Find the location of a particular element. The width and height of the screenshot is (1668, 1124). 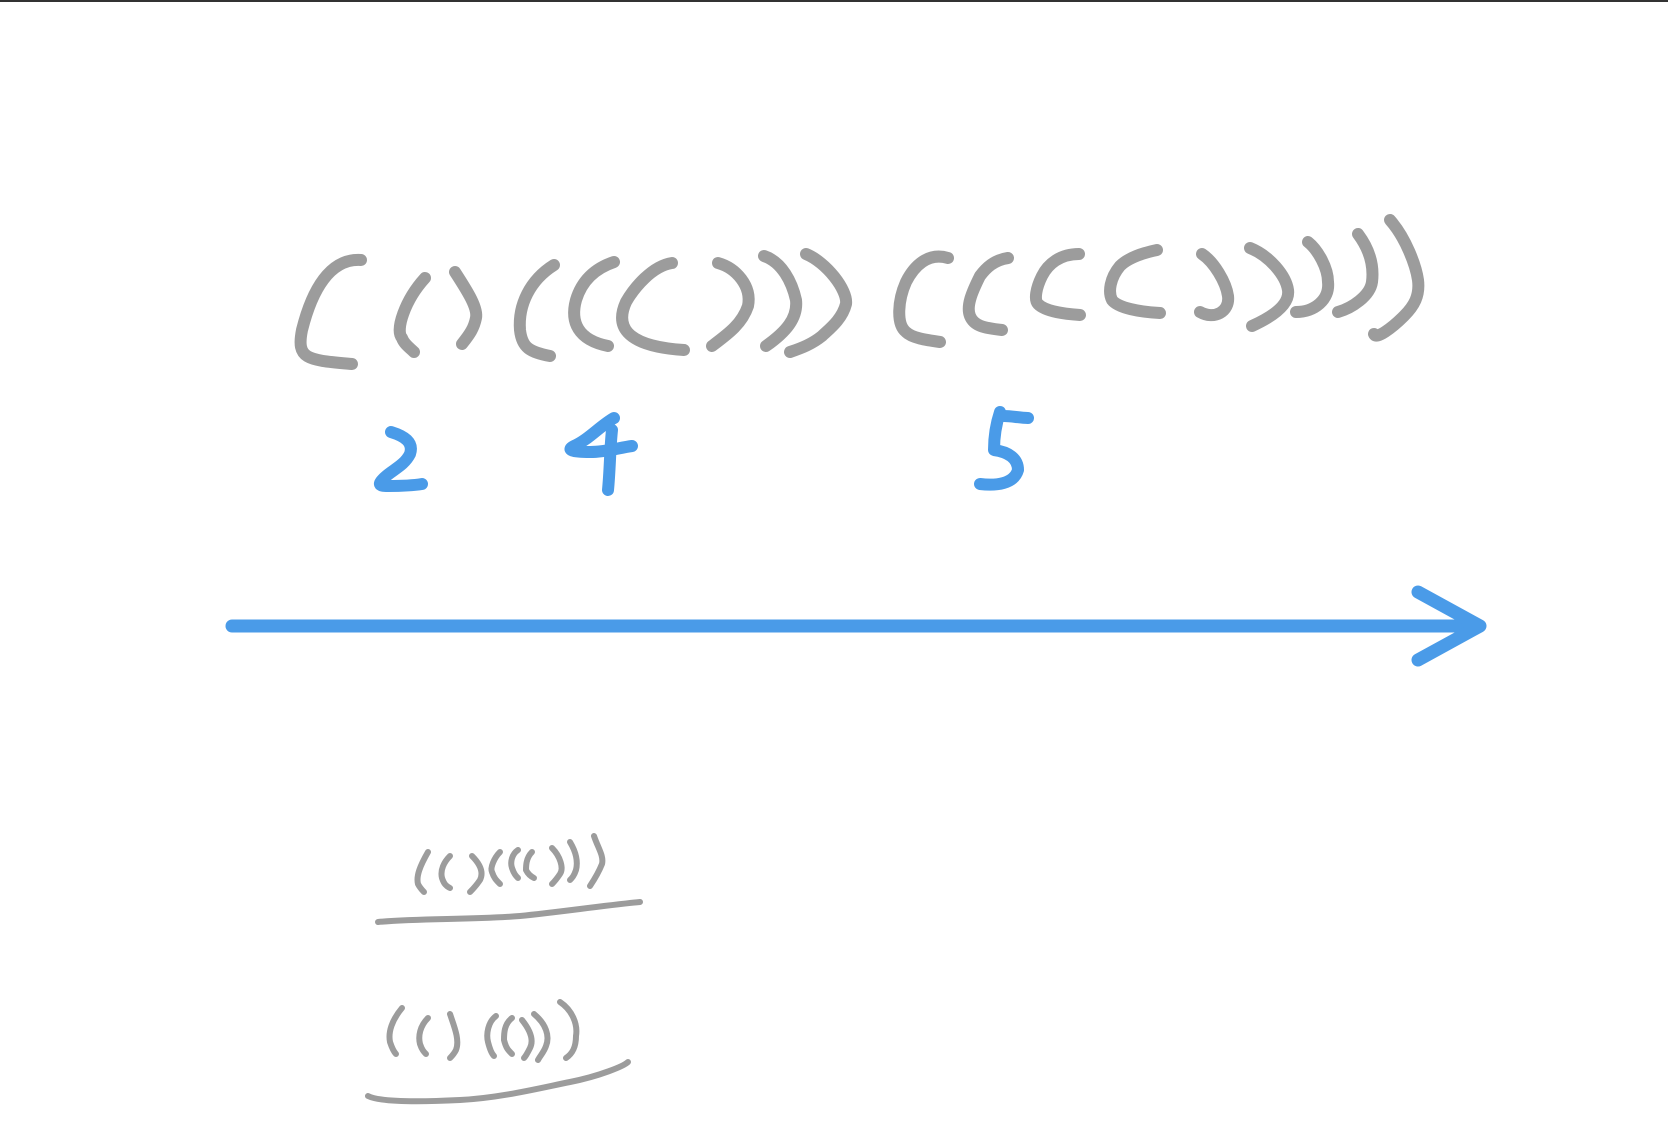

example-2-text: (()(()))) is located at coordinates (382, 1060).